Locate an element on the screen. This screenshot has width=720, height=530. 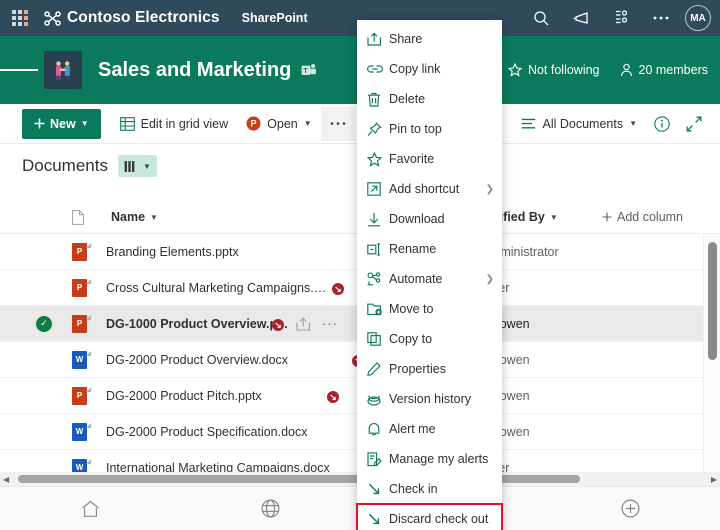
new-button: New ▼ is located at coordinates (61, 123).